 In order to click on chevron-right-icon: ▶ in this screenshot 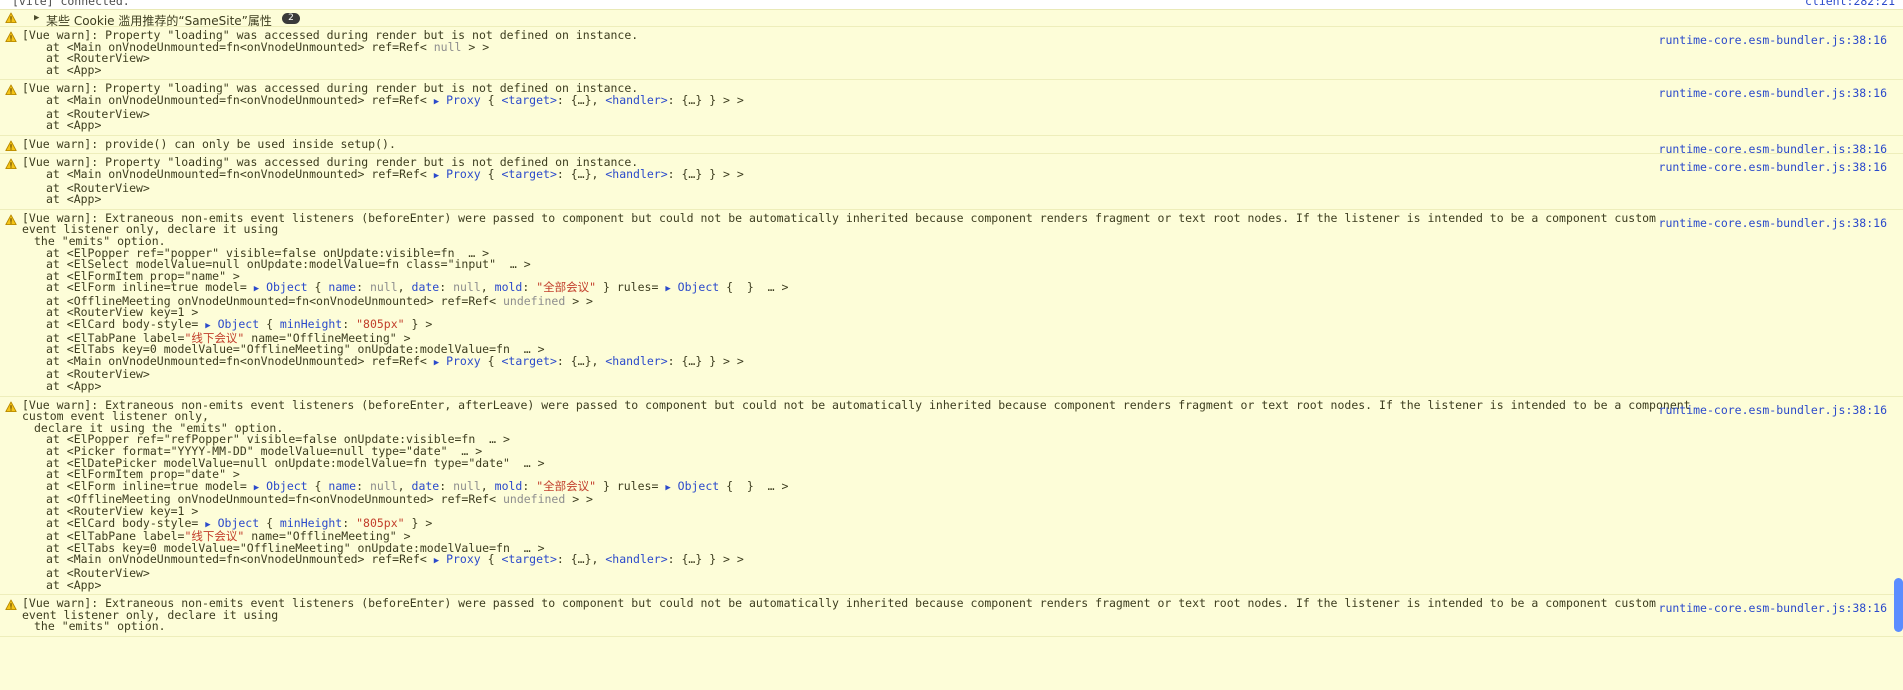, I will do `click(36, 18)`.